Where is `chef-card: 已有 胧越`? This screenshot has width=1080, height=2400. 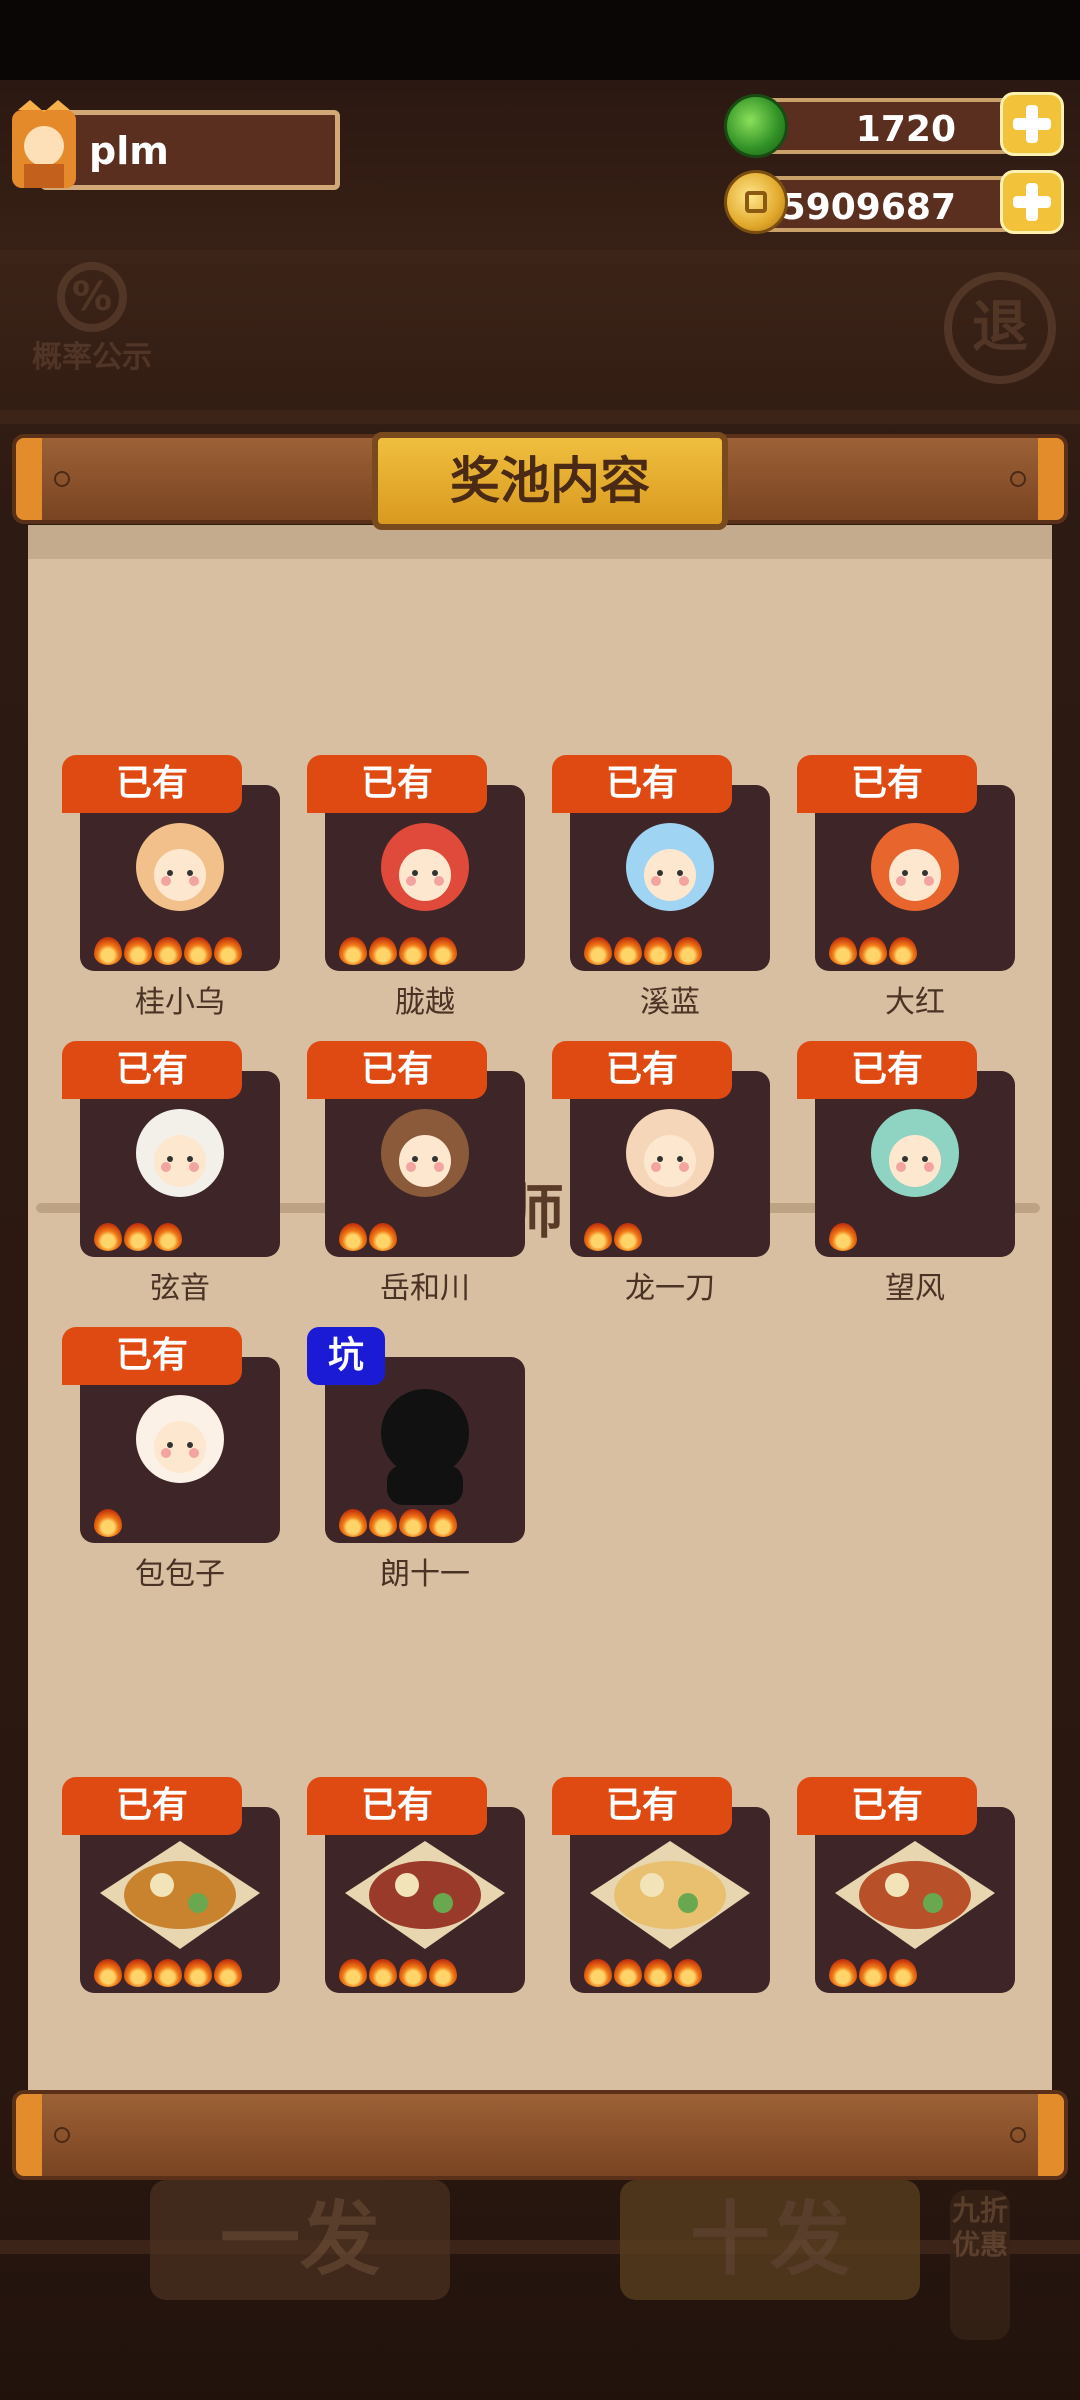
chef-card: 已有 胧越 is located at coordinates (416, 887).